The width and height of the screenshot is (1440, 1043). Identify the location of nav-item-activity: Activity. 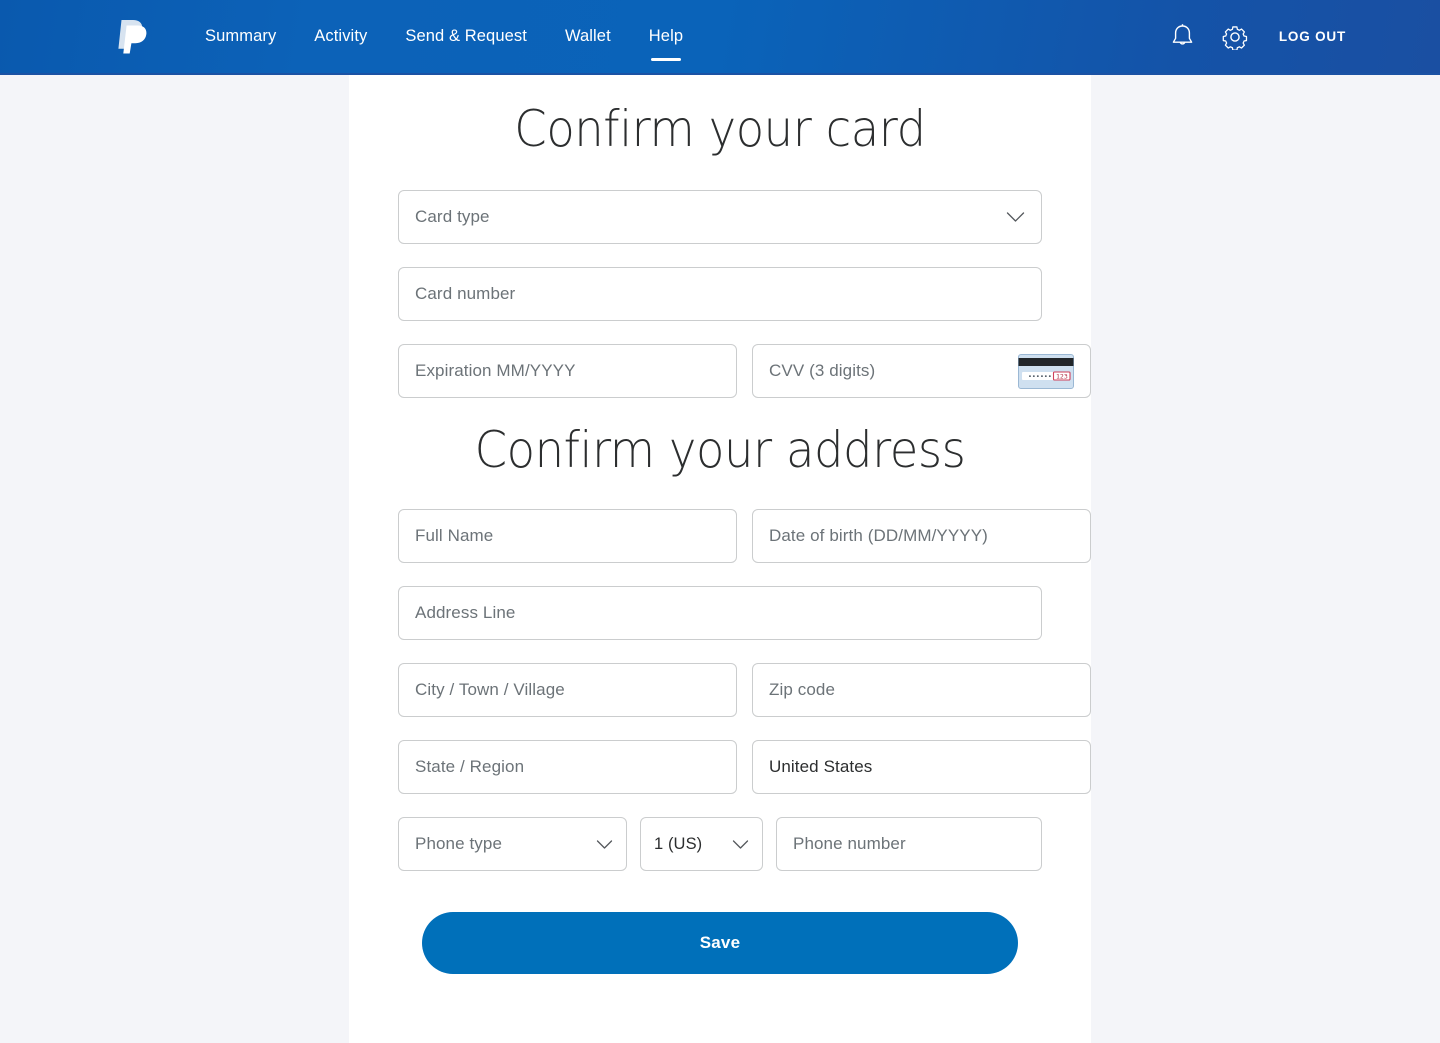
(340, 36).